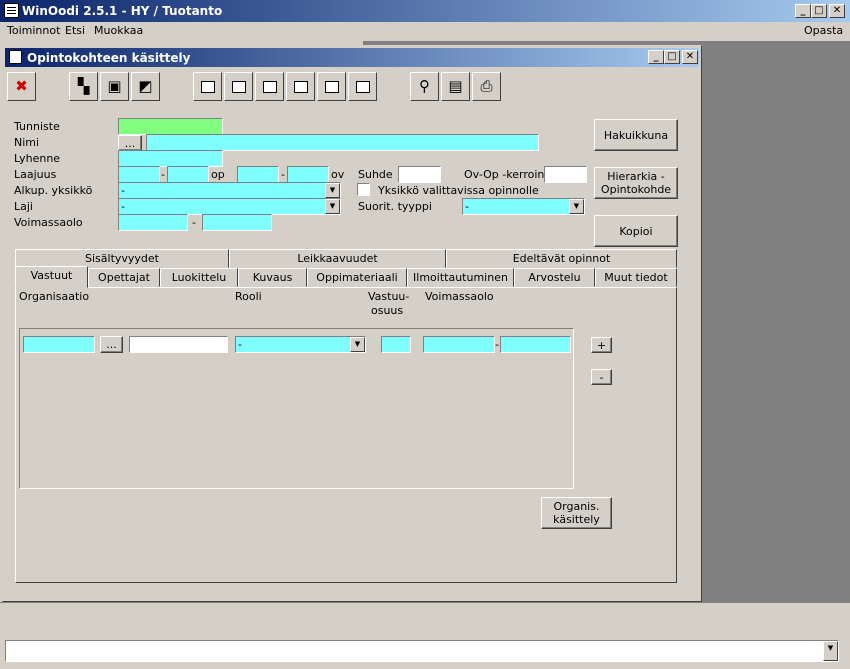 The image size is (850, 669). What do you see at coordinates (48, 222) in the screenshot?
I see `label-voimassaolo: Voimassaolo` at bounding box center [48, 222].